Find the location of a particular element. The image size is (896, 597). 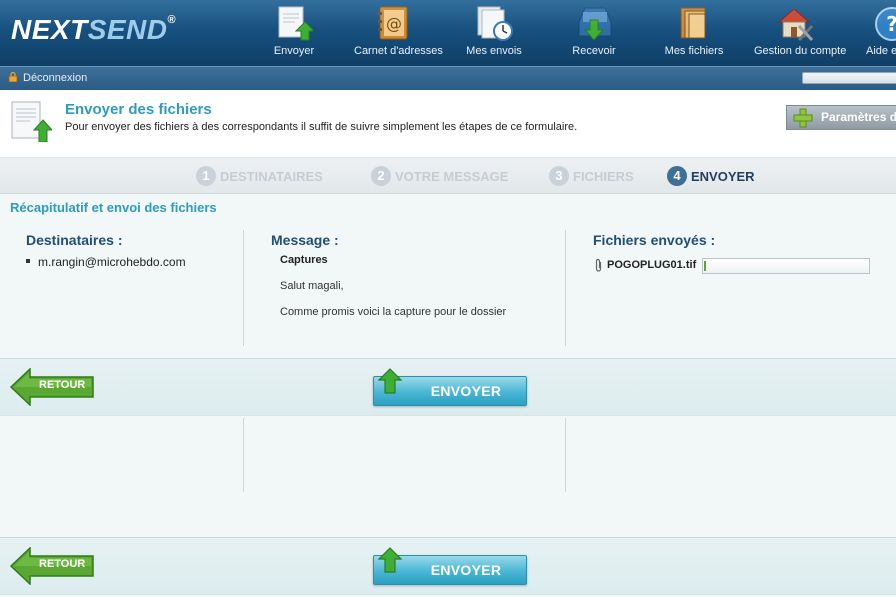

bullet is located at coordinates (28, 261).